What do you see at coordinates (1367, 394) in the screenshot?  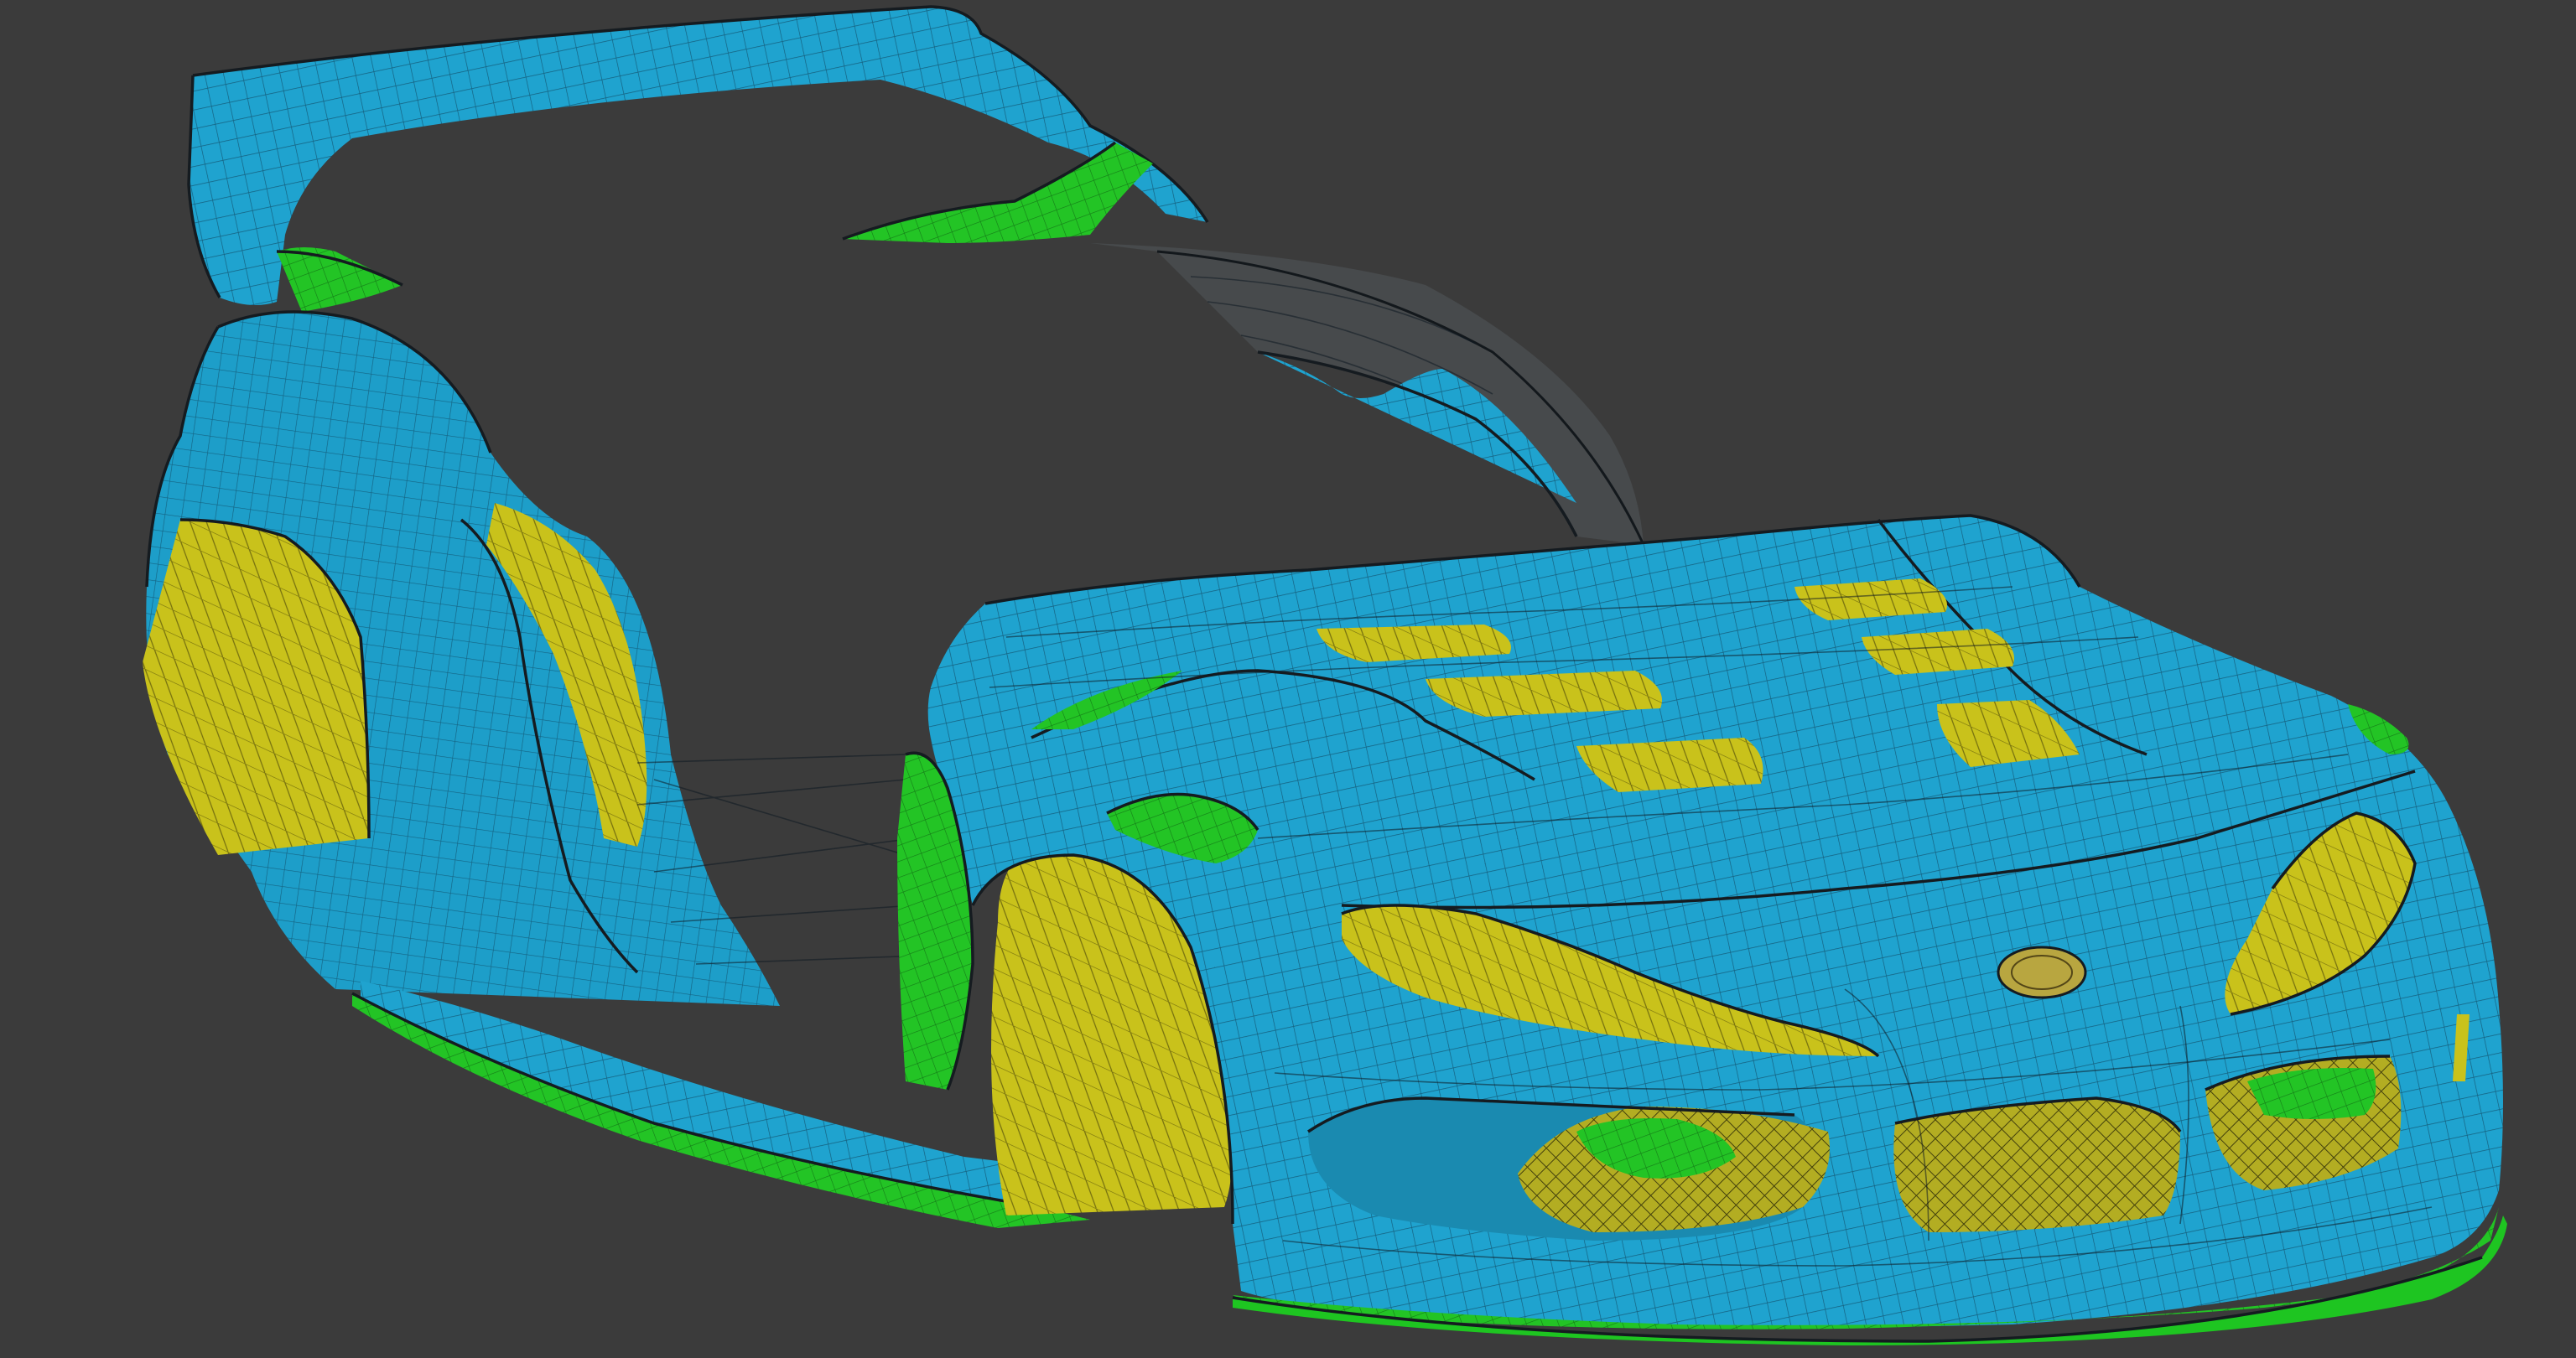 I see `roof-arch` at bounding box center [1367, 394].